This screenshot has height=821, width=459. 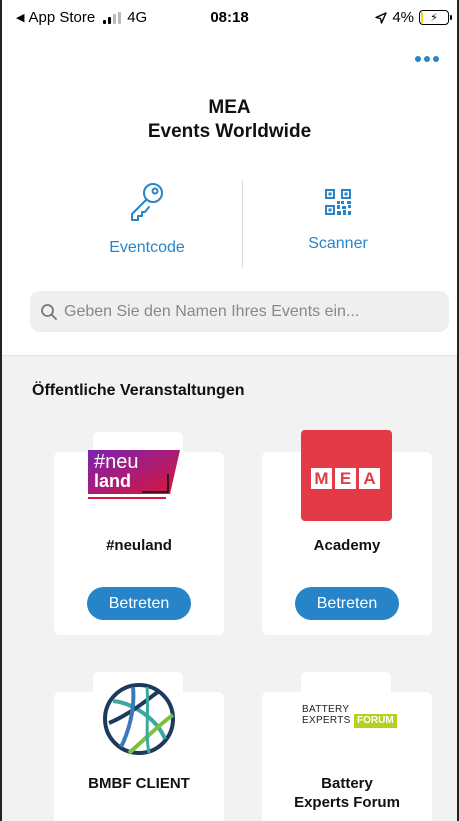 What do you see at coordinates (112, 17) in the screenshot?
I see `signal-icon` at bounding box center [112, 17].